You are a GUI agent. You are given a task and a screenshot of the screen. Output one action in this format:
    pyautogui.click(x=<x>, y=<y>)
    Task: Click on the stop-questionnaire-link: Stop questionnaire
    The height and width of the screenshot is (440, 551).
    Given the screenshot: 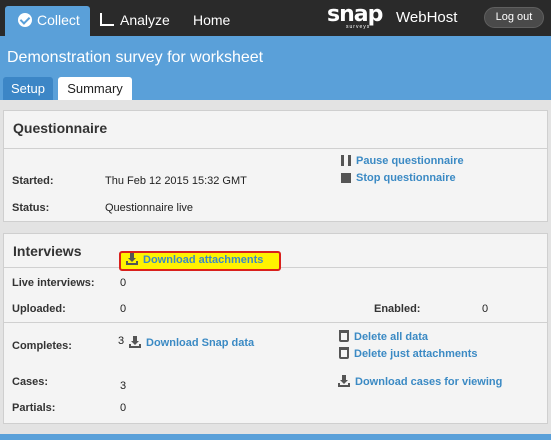 What is the action you would take?
    pyautogui.click(x=398, y=178)
    